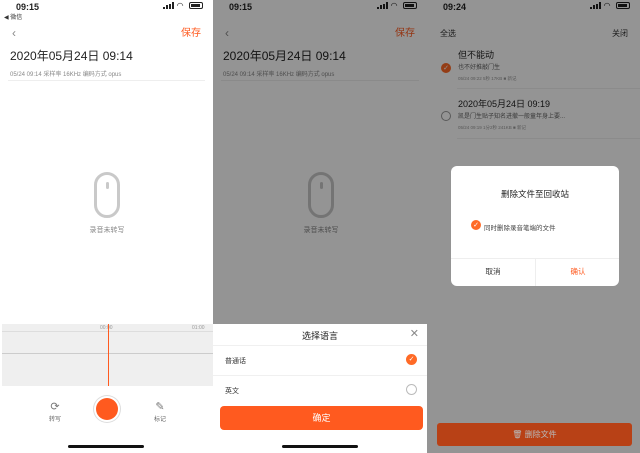 This screenshot has width=640, height=453. Describe the element at coordinates (321, 418) in the screenshot. I see `confirm-button: 确定` at that location.